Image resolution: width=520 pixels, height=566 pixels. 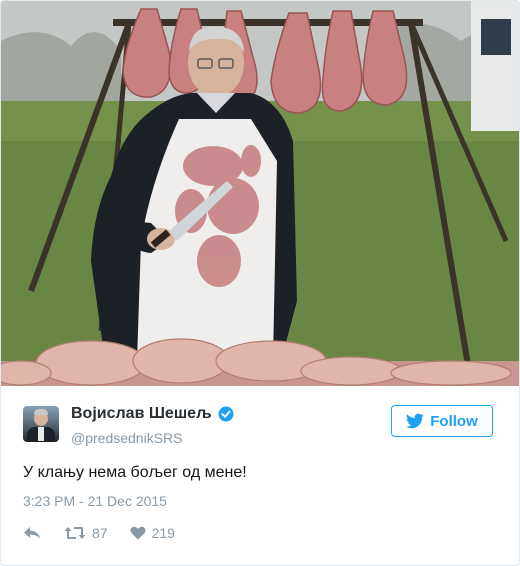 I want to click on like-button: 219, so click(x=152, y=533).